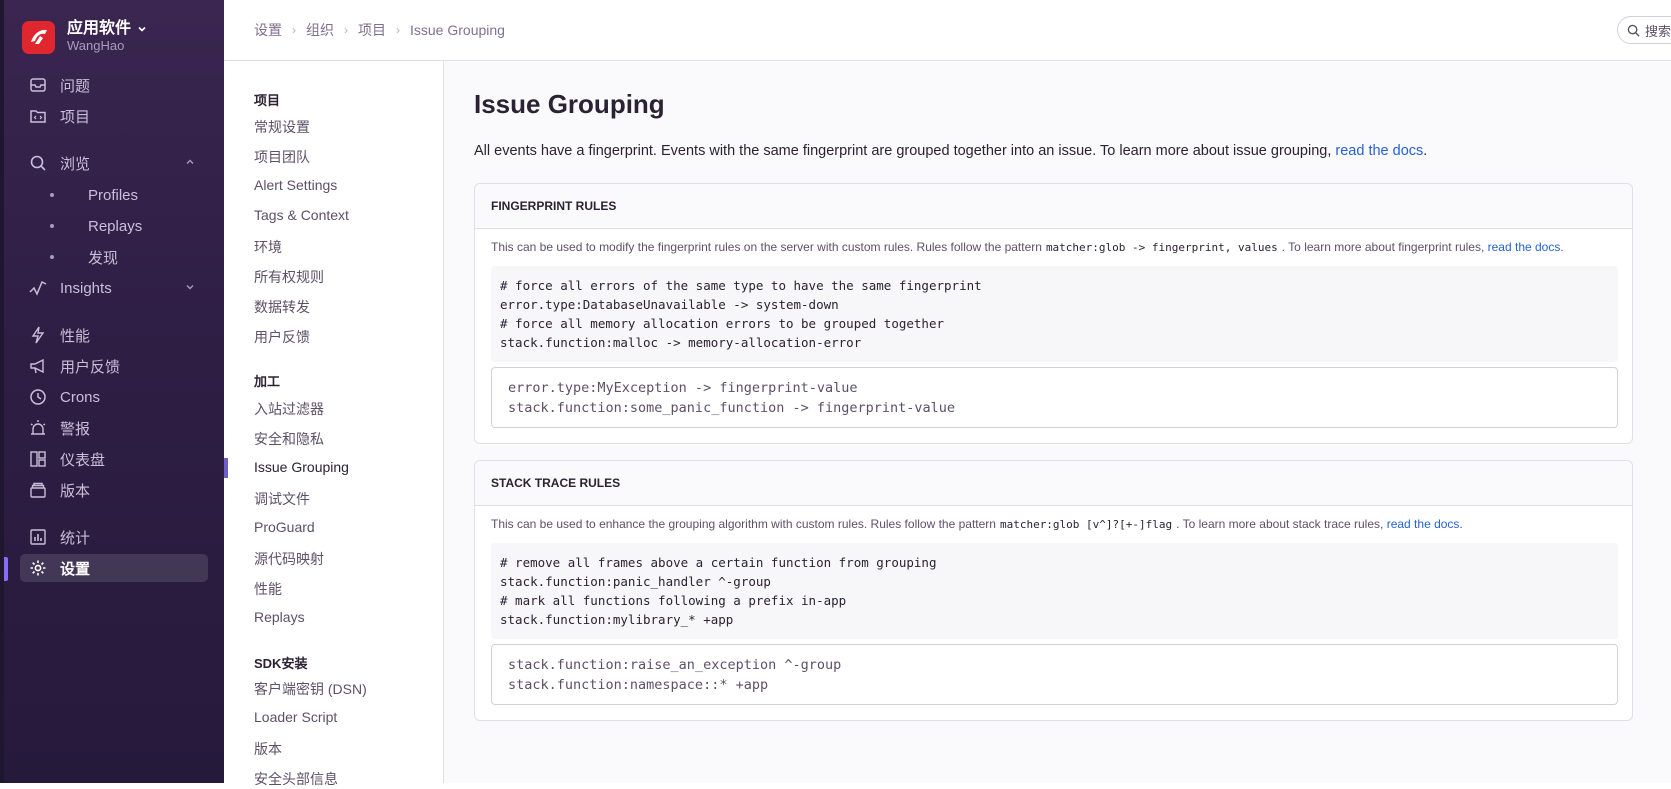 The image size is (1671, 789). I want to click on nav-replays: Replays, so click(114, 226).